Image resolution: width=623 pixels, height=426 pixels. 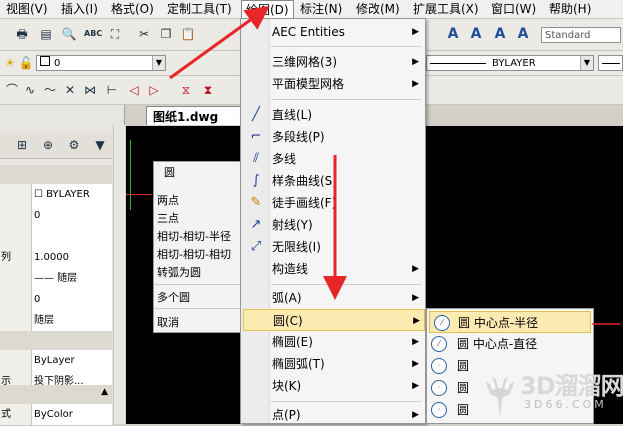 What do you see at coordinates (571, 386) in the screenshot?
I see `watermark-title: 3D溜溜网` at bounding box center [571, 386].